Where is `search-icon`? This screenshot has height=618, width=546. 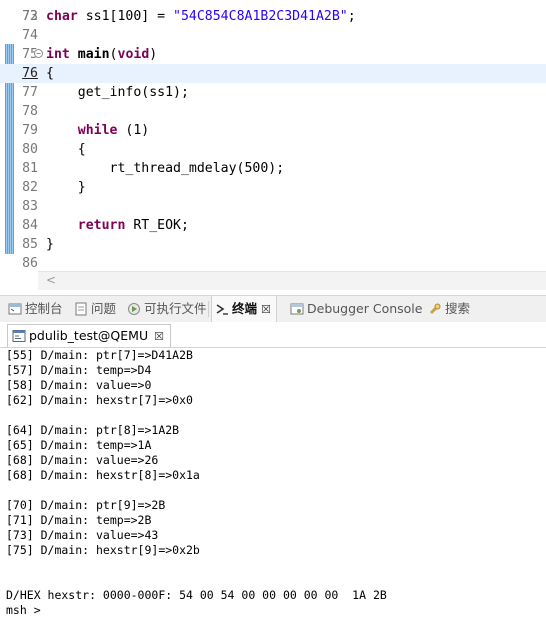
search-icon is located at coordinates (435, 307).